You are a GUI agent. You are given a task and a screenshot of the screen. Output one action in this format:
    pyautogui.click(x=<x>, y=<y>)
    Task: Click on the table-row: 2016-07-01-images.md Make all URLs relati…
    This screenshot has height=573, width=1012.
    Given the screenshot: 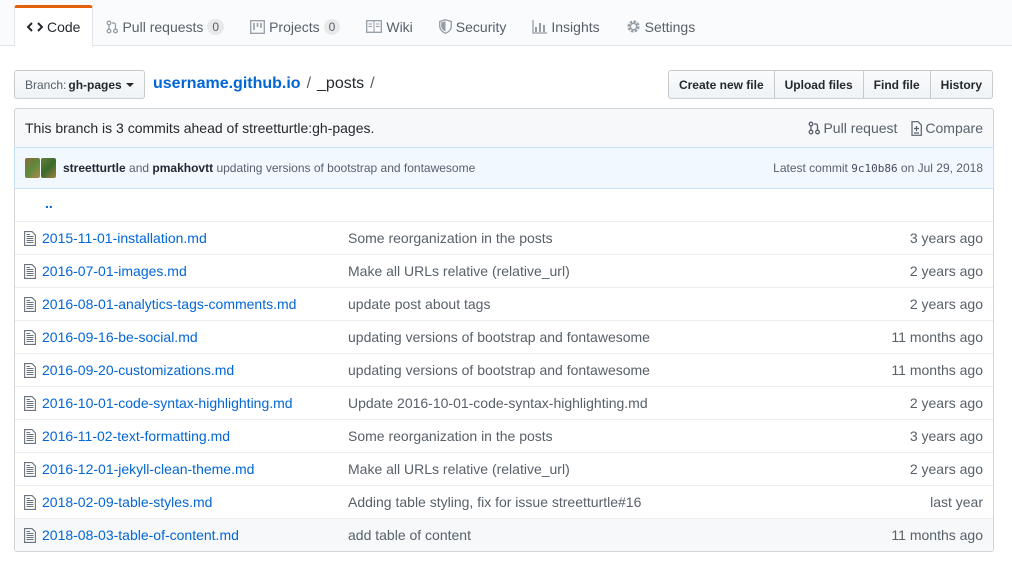 What is the action you would take?
    pyautogui.click(x=504, y=270)
    